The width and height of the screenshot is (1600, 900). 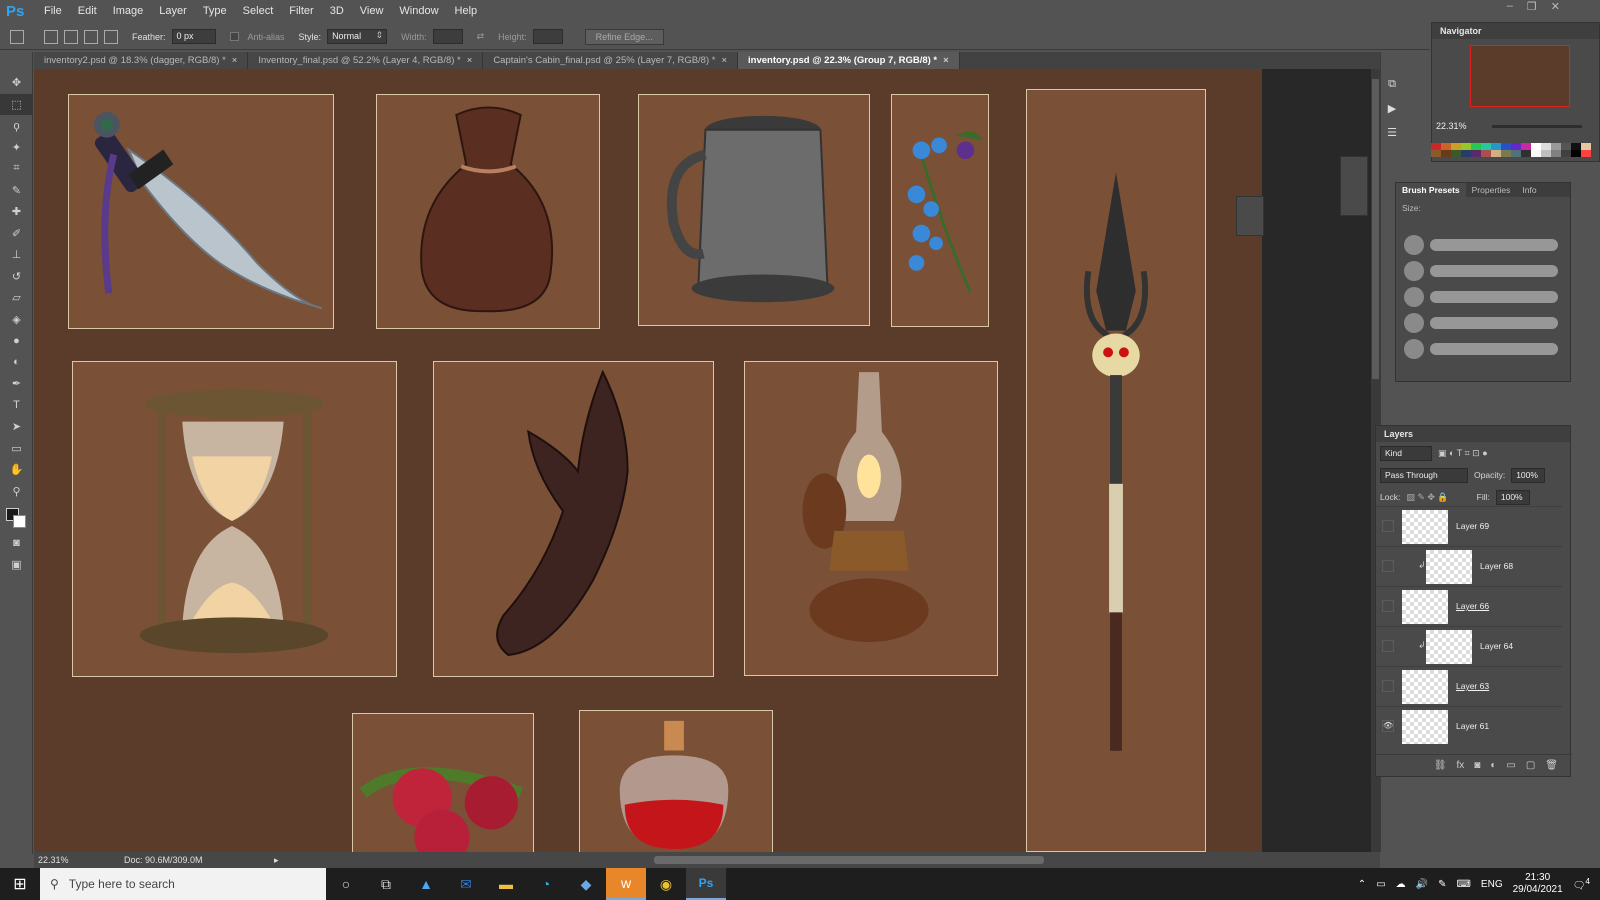 I want to click on antialias-checkbox, so click(x=234, y=36).